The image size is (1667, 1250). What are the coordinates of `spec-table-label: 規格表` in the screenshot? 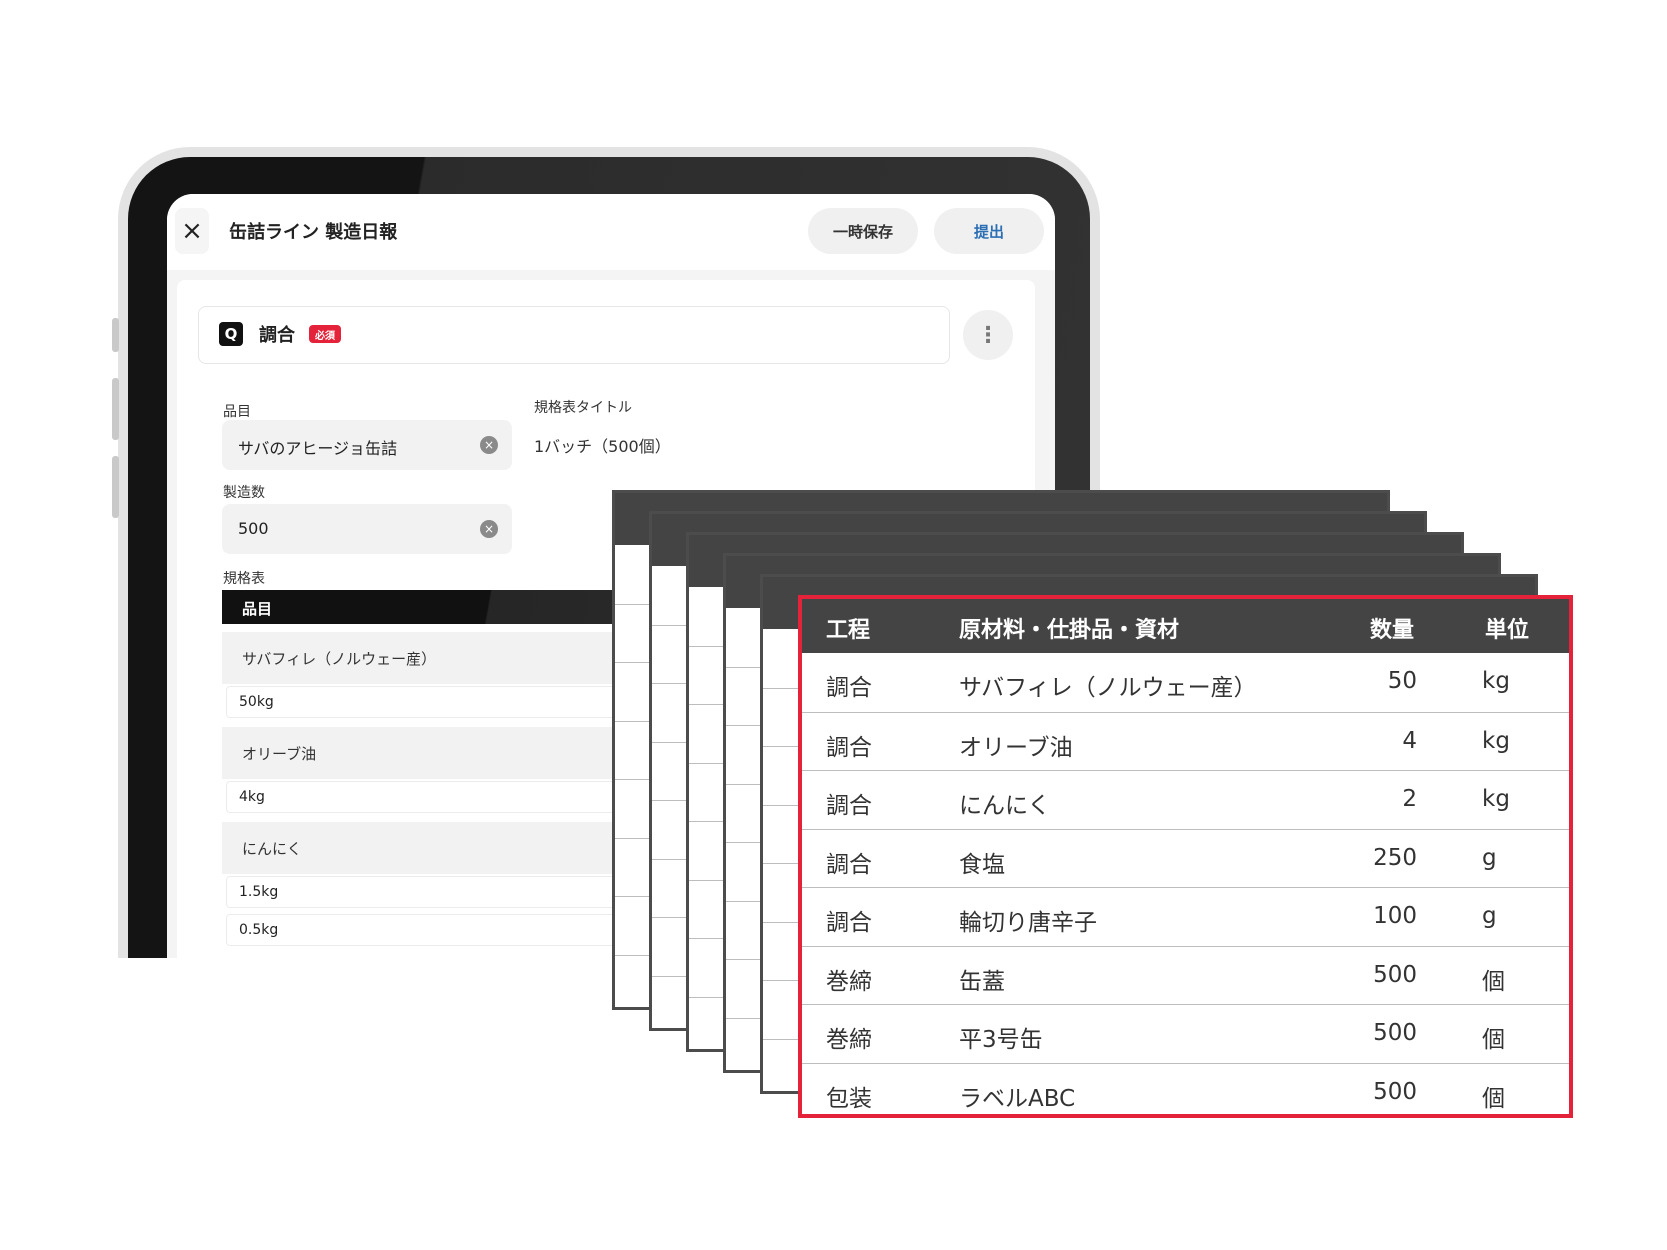 It's located at (244, 579).